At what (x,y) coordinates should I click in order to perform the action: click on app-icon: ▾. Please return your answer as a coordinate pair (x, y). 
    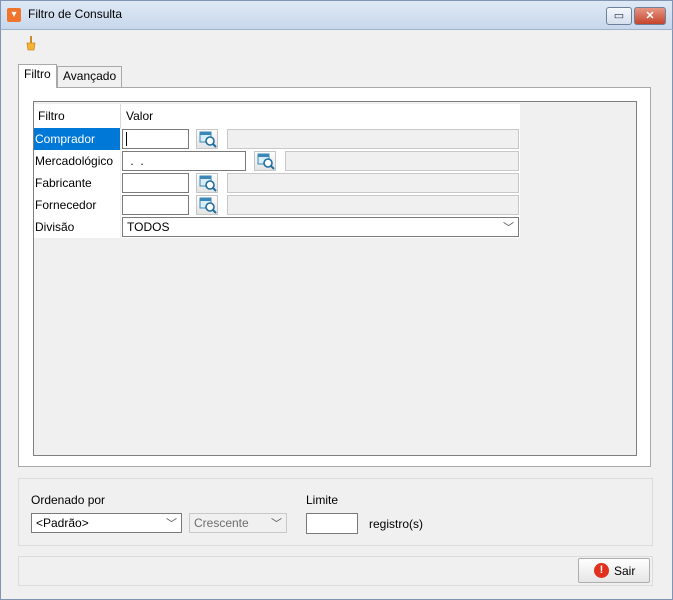
    Looking at the image, I should click on (14, 15).